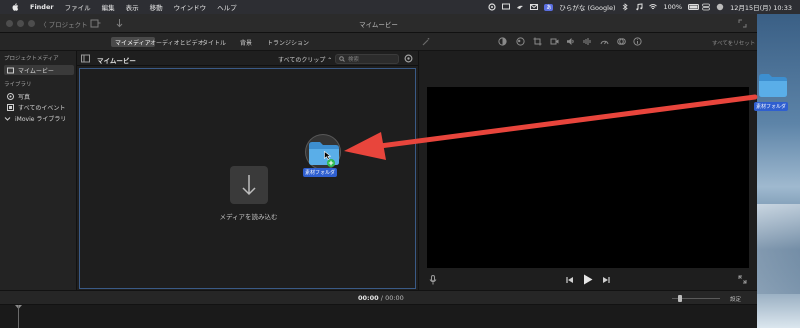 This screenshot has width=800, height=328. I want to click on clips-filter-select: すべてのクリップ ⌃, so click(305, 59).